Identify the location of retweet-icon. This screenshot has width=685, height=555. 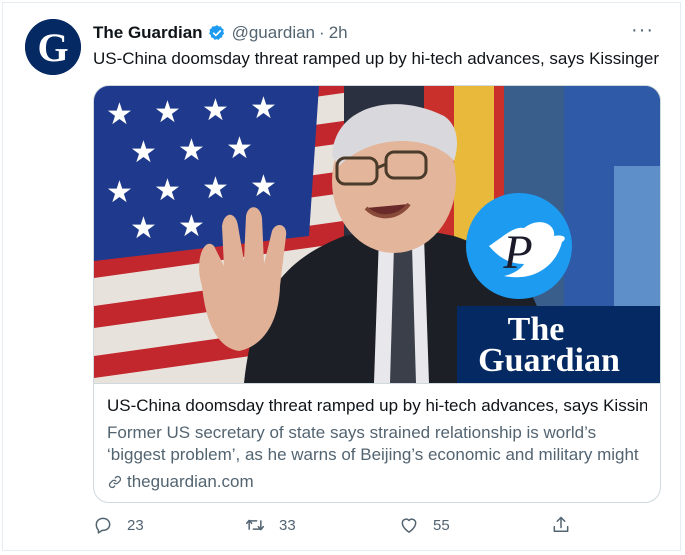
(255, 525).